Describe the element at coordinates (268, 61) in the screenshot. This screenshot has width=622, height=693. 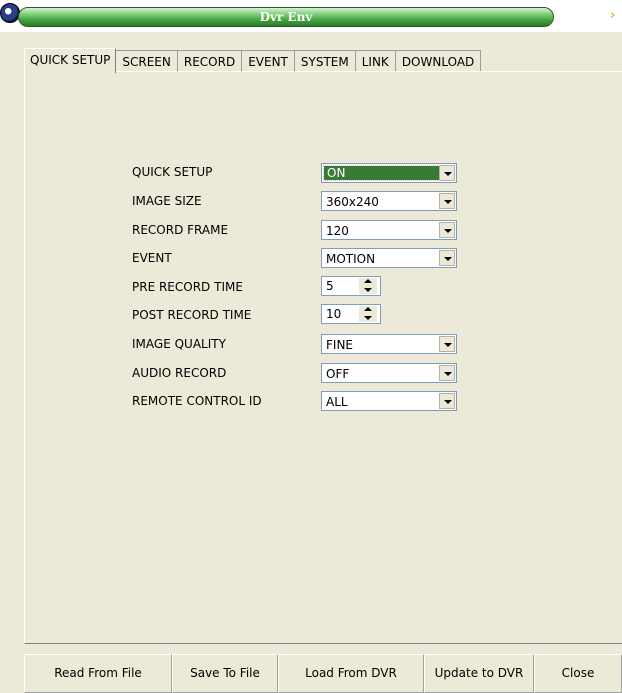
I see `tab-event: EVENT` at that location.